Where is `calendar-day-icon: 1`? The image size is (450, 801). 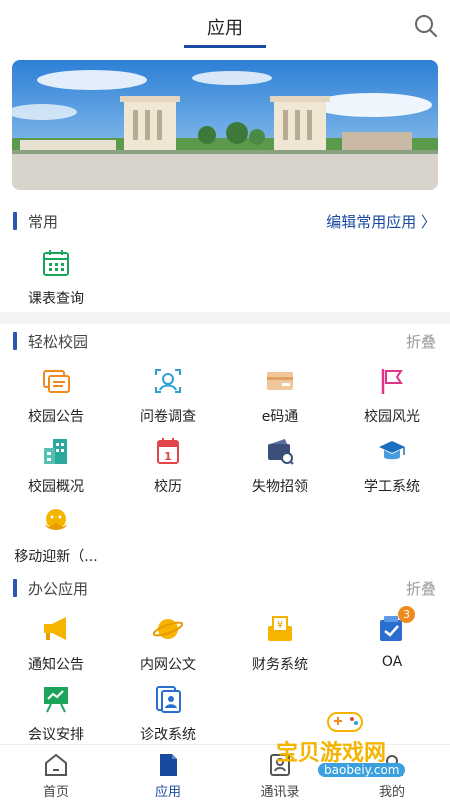
calendar-day-icon: 1 is located at coordinates (168, 451).